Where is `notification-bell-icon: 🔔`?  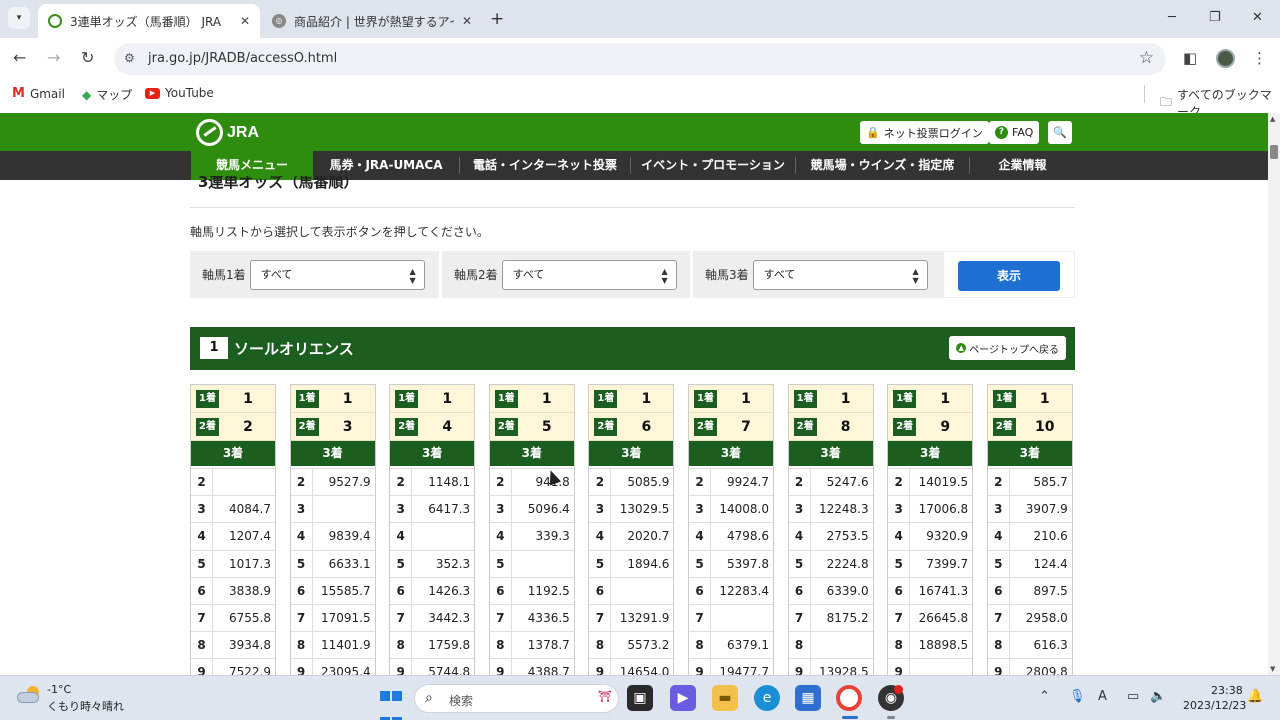 notification-bell-icon: 🔔 is located at coordinates (1255, 696).